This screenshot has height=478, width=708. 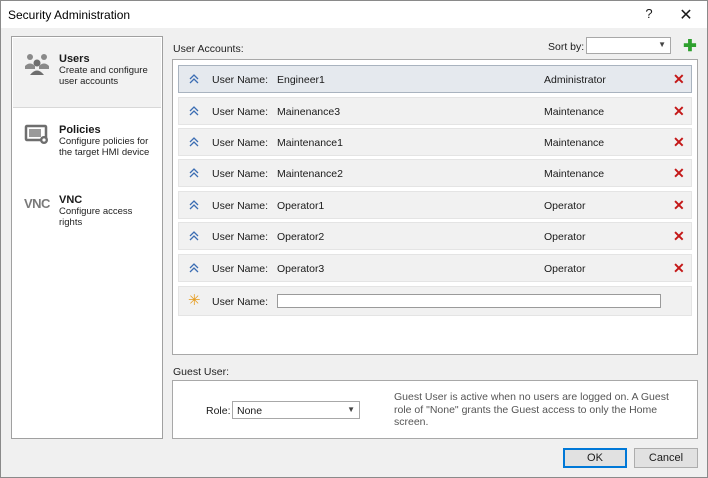 I want to click on new-user-row: ✳ User Name:, so click(x=435, y=301).